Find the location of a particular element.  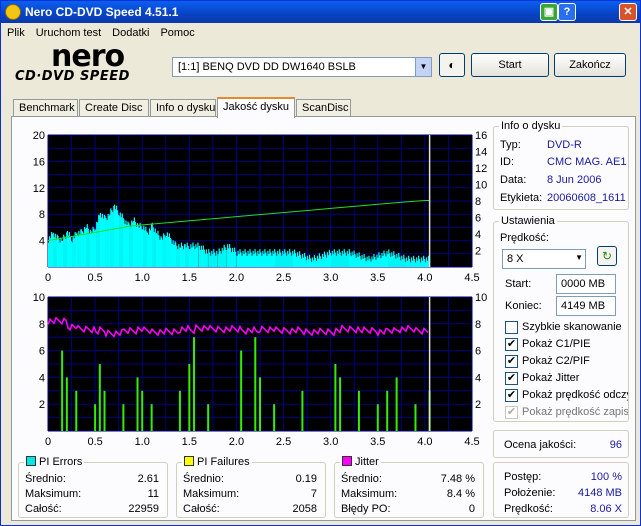

label-label: Etykieta: is located at coordinates (521, 198).